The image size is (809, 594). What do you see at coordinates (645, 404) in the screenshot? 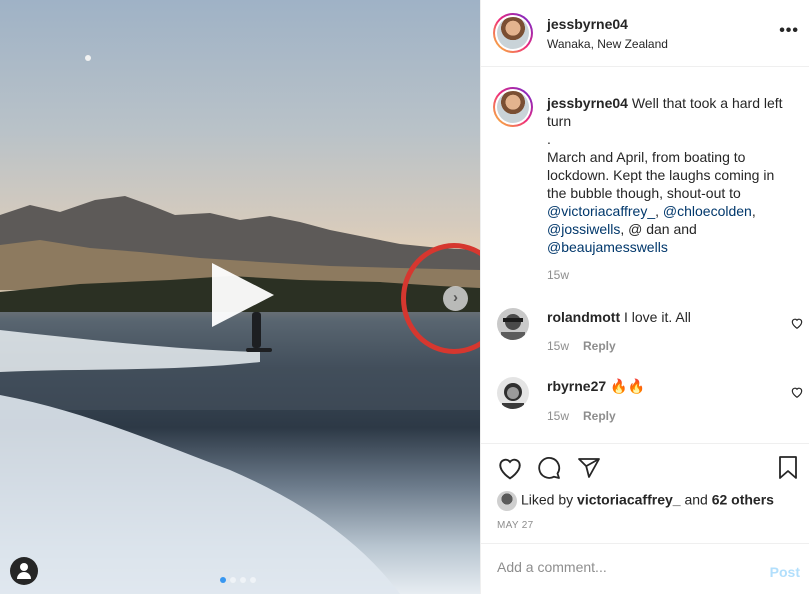
I see `comment-item: rbyrne27 🔥🔥 15w Reply` at bounding box center [645, 404].